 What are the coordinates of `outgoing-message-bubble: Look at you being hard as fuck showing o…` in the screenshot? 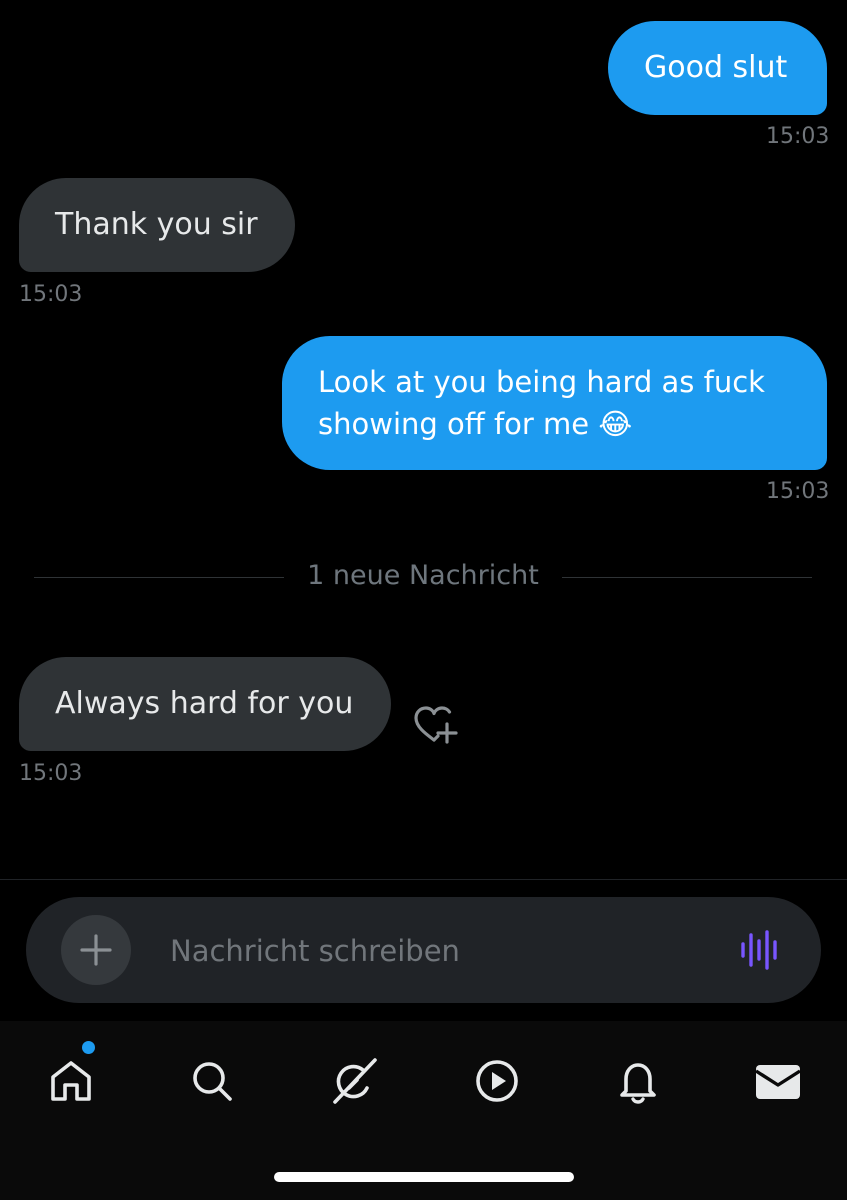 It's located at (554, 403).